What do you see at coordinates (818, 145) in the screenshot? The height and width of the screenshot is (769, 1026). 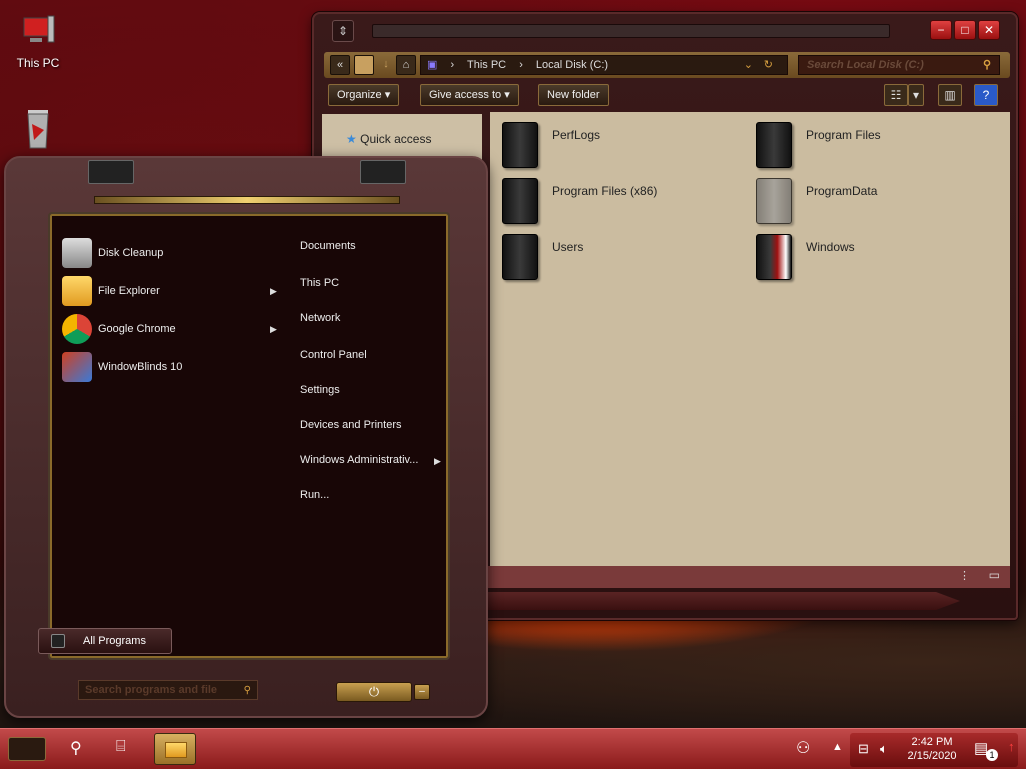 I see `folder-item: Program Files` at bounding box center [818, 145].